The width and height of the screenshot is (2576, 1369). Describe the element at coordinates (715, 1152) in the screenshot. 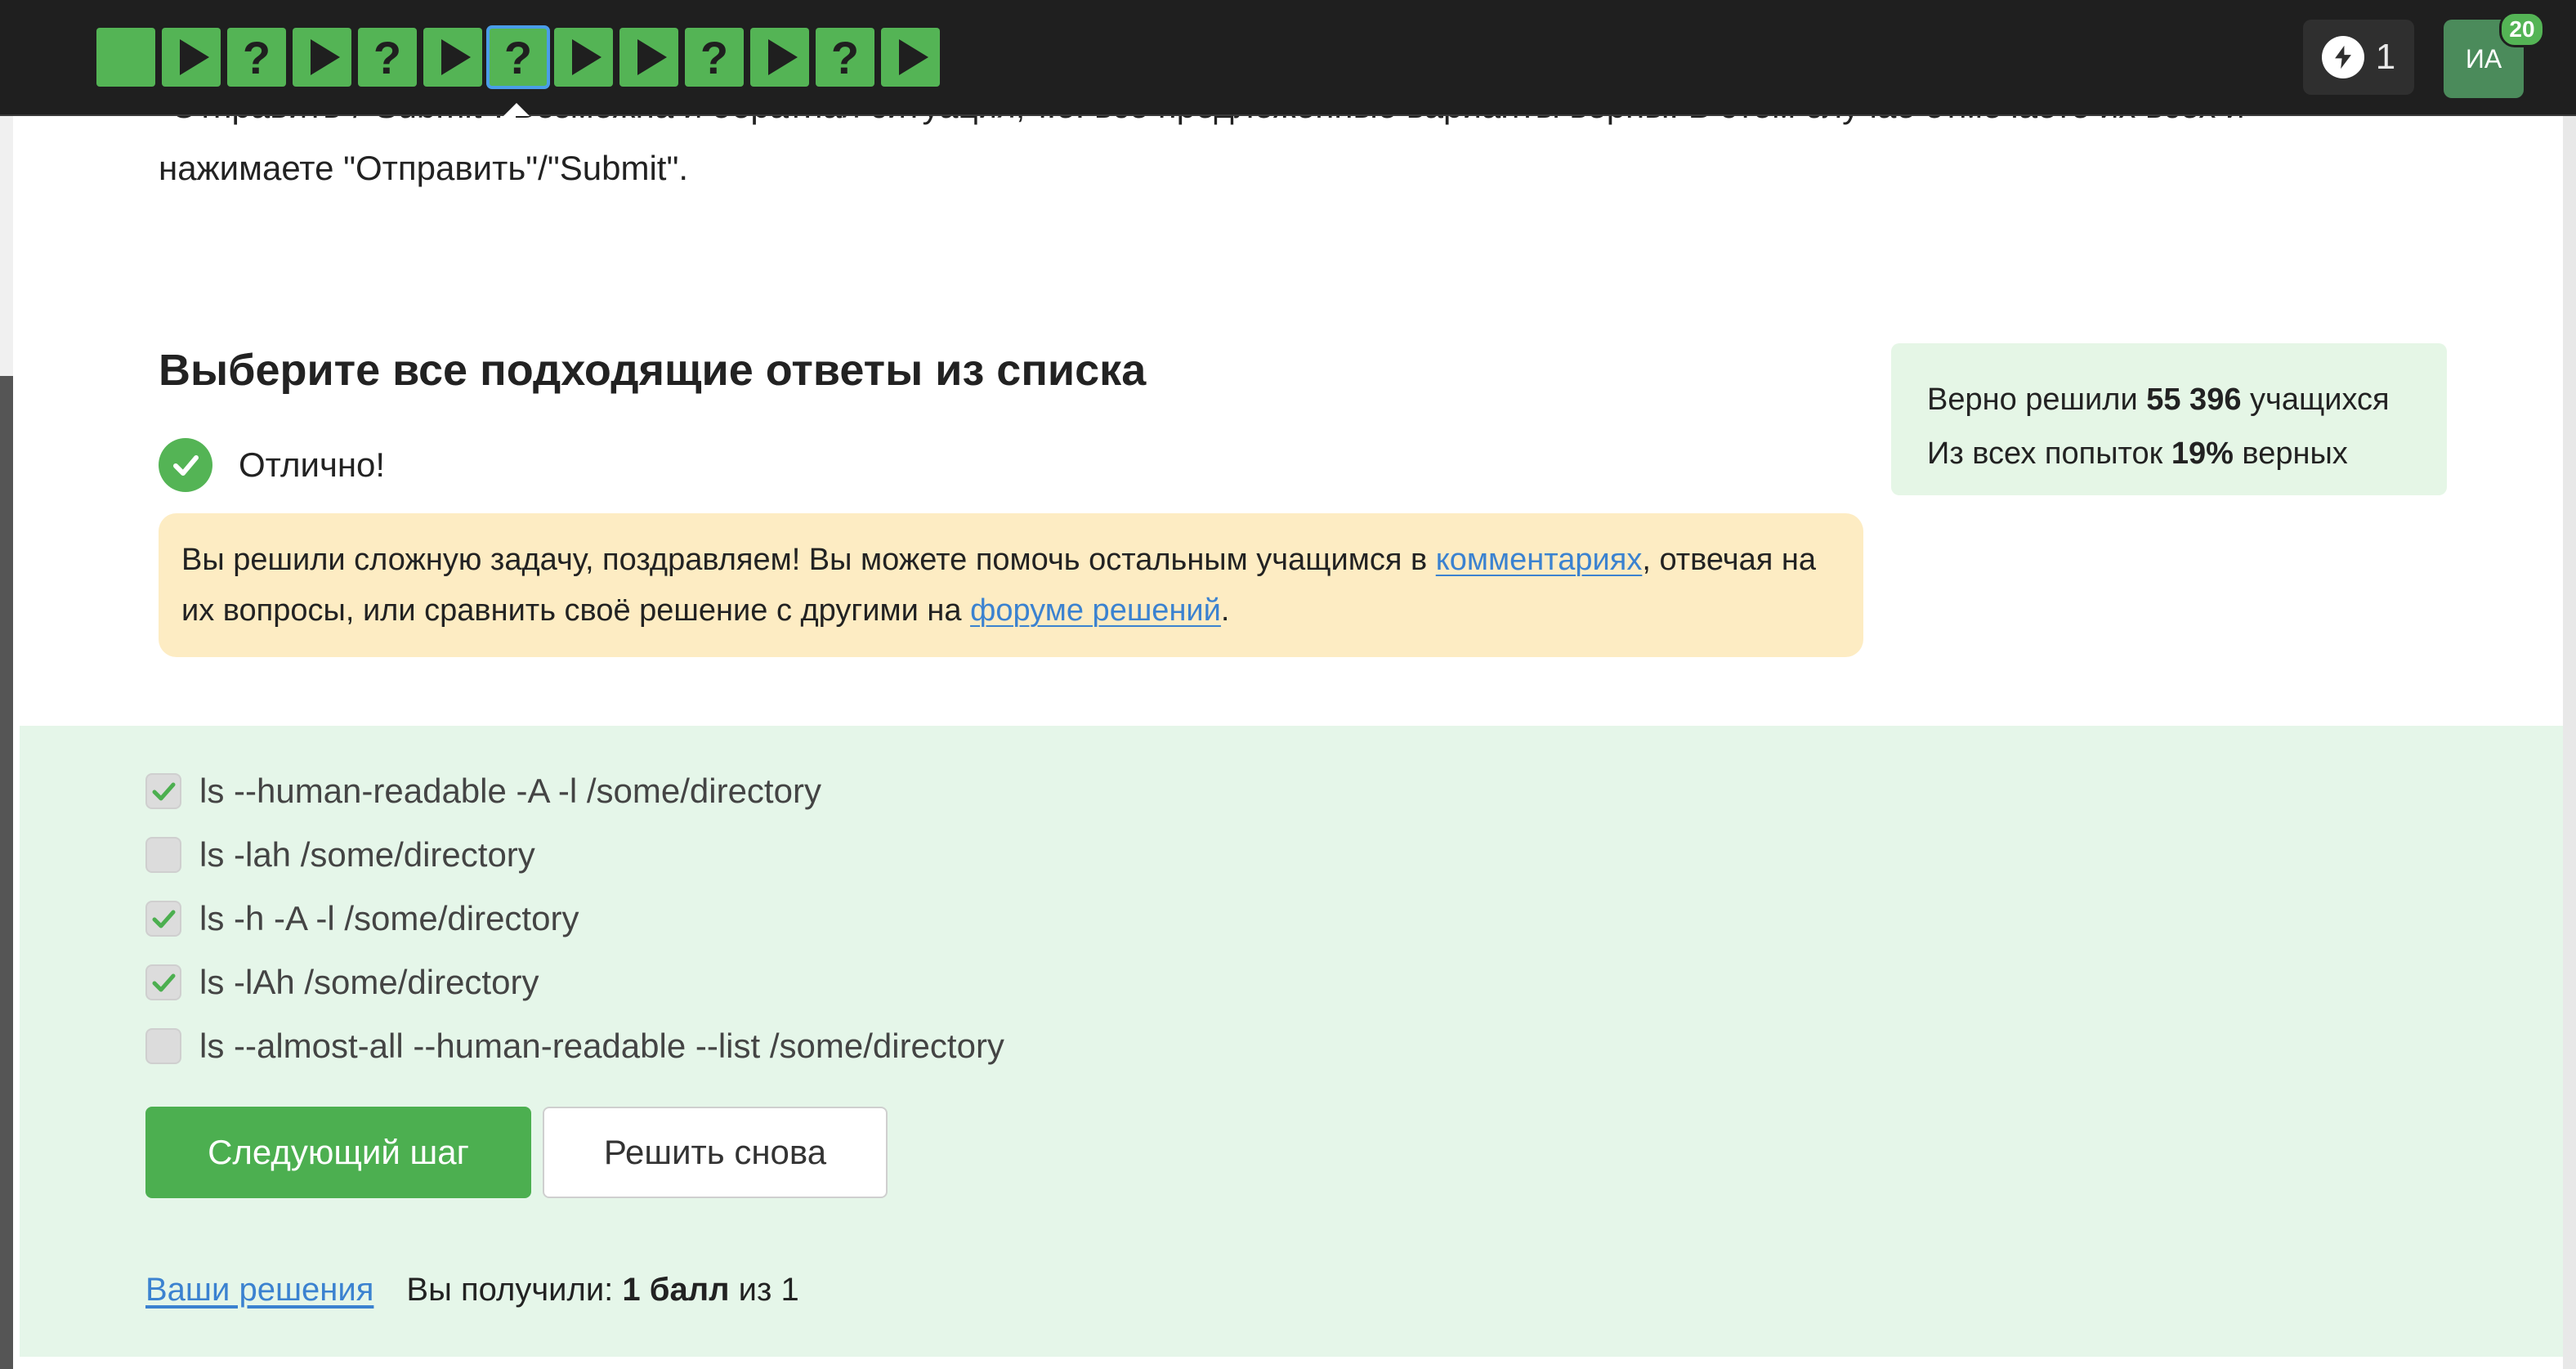

I see `retry-button: Решить снова` at that location.